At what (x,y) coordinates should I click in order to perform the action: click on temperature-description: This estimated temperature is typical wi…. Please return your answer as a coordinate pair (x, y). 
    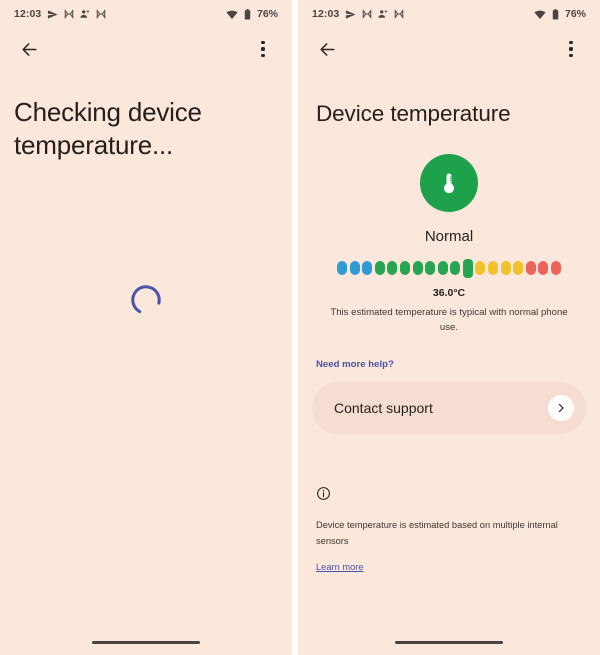
    Looking at the image, I should click on (449, 320).